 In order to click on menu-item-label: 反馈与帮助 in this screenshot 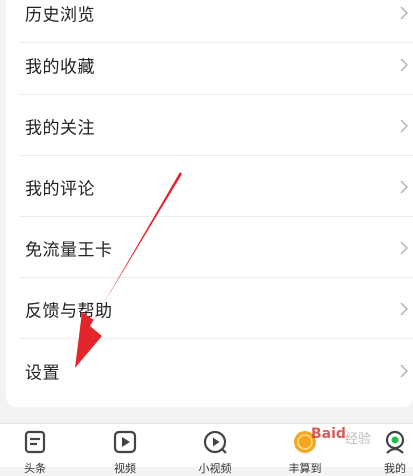, I will do `click(69, 311)`.